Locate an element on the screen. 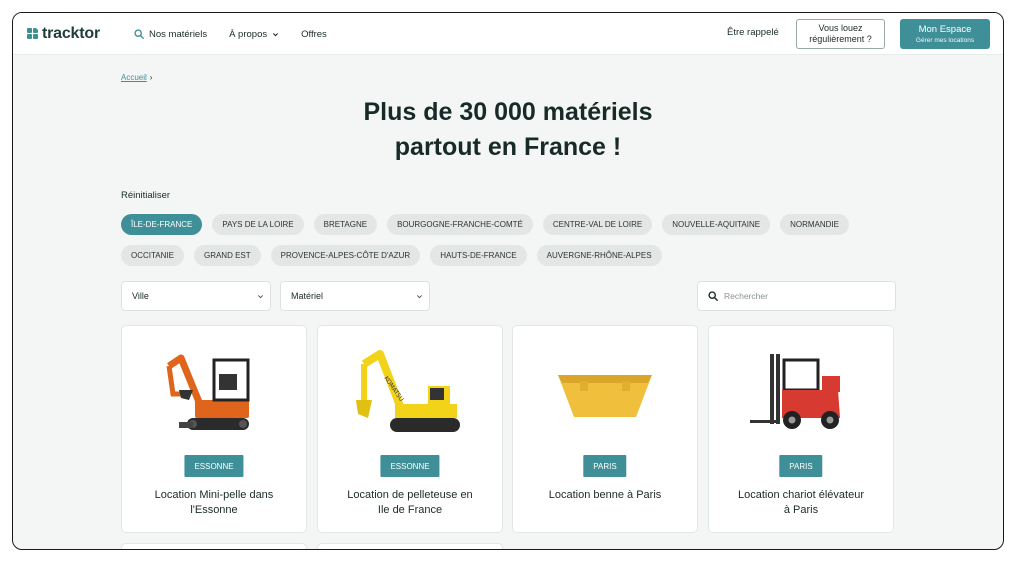 The width and height of the screenshot is (1016, 563). city-select-value: Ville is located at coordinates (140, 296).